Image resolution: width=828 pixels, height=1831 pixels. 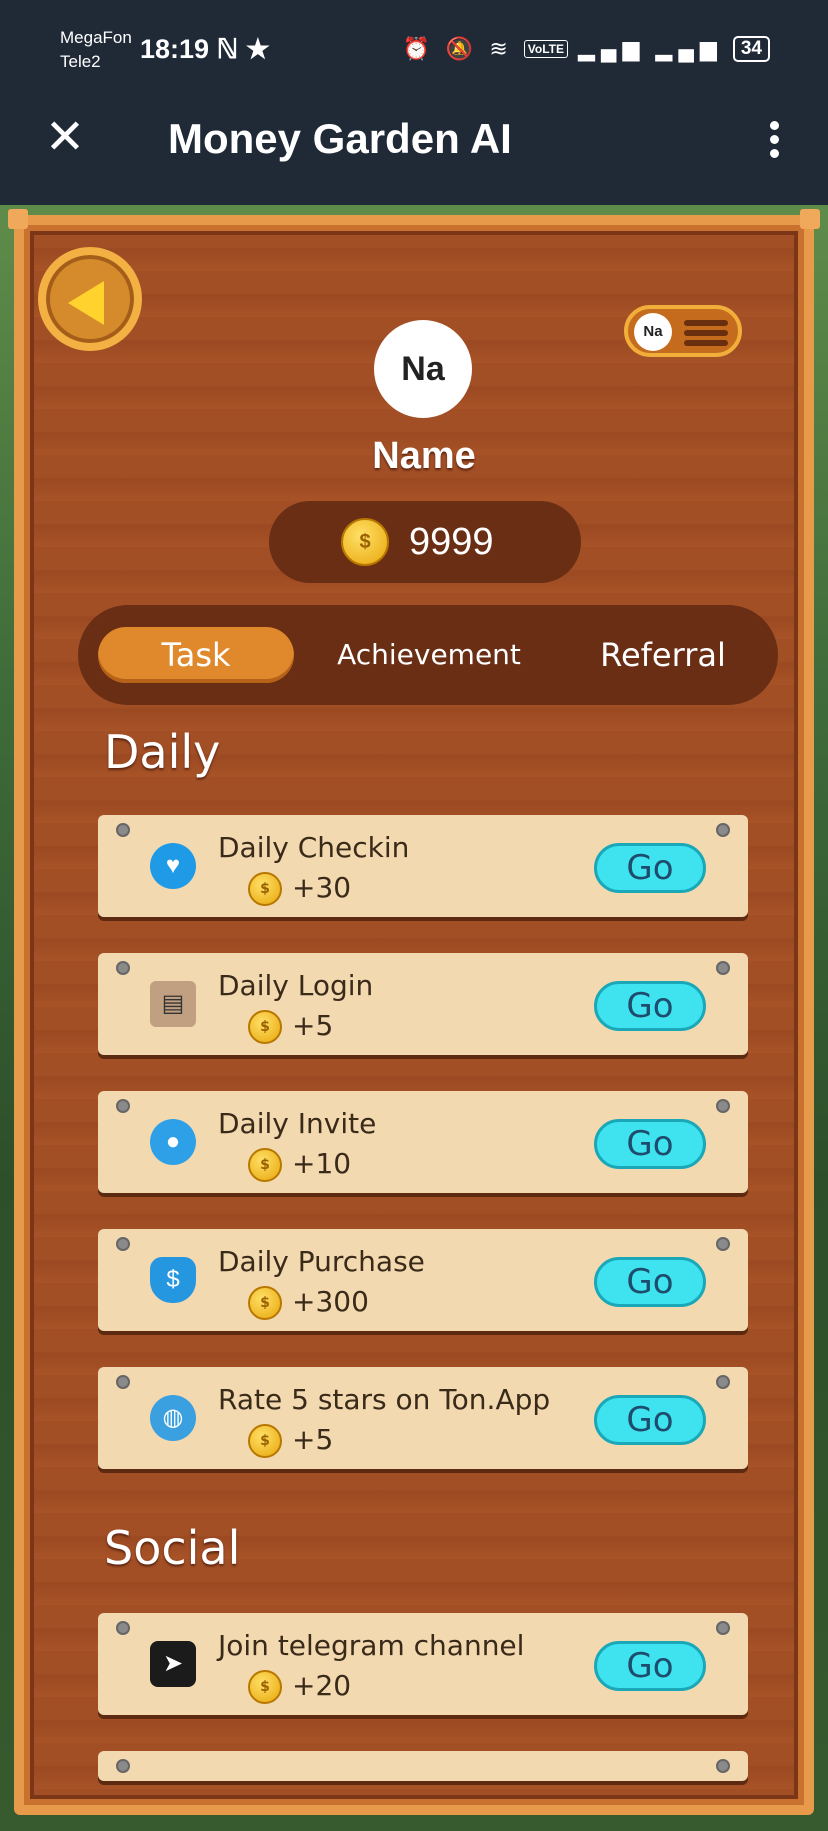 What do you see at coordinates (173, 1418) in the screenshot?
I see `earth-icon: ◍` at bounding box center [173, 1418].